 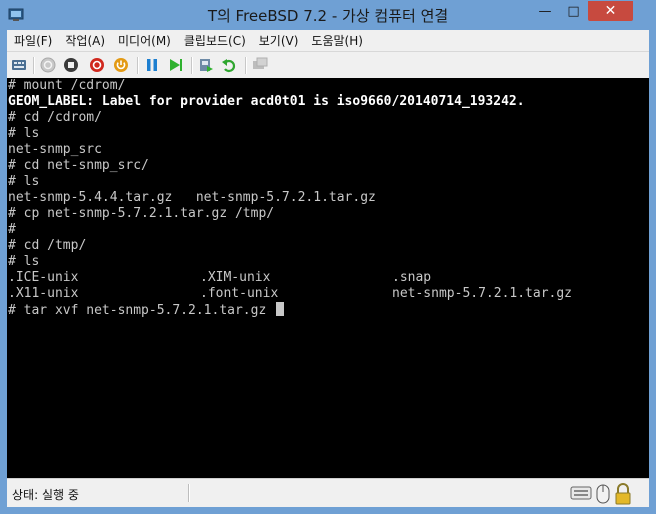 I want to click on maximize-icon: □, so click(x=573, y=11).